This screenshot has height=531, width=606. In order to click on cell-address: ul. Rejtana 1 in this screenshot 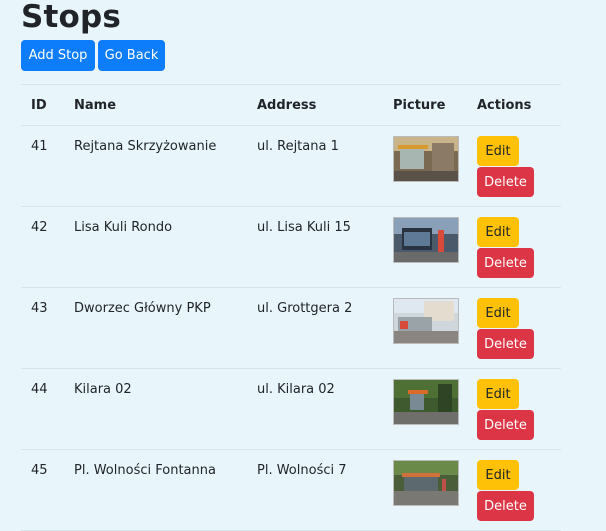, I will do `click(325, 166)`.